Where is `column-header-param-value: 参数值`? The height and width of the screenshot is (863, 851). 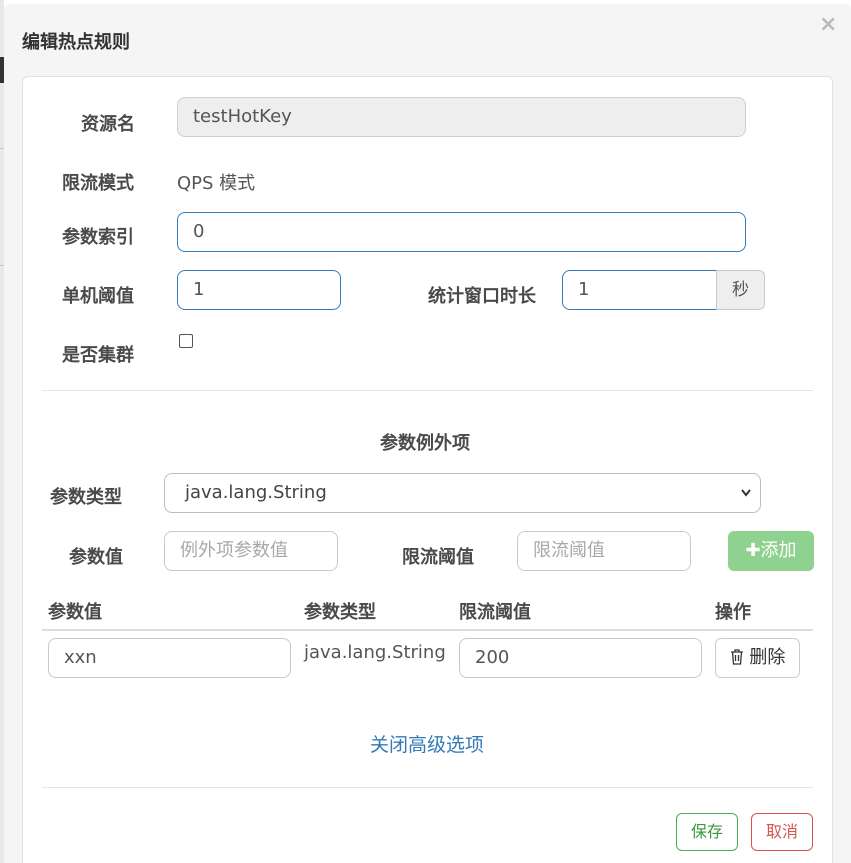 column-header-param-value: 参数值 is located at coordinates (75, 612).